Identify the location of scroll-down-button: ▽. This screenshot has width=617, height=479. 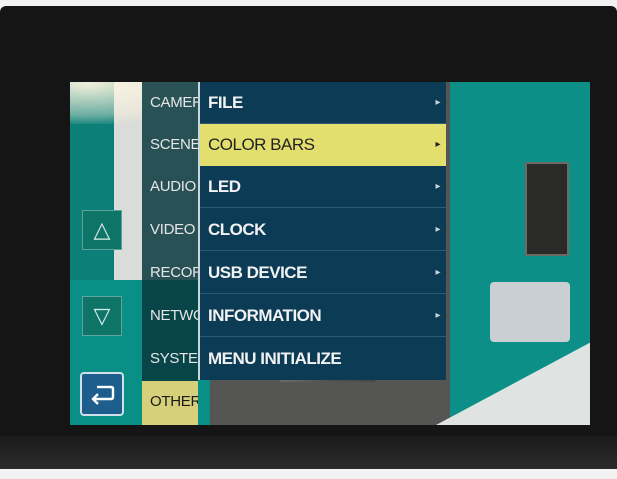
(102, 316).